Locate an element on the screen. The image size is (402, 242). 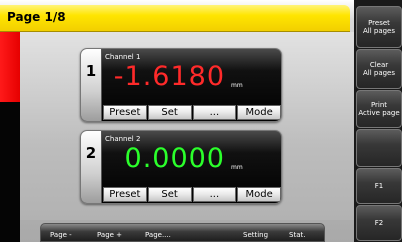
softkey-print-active-page: Print Active page is located at coordinates (379, 109).